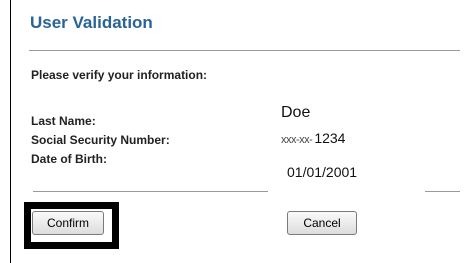  I want to click on frame-border, so click(10, 131).